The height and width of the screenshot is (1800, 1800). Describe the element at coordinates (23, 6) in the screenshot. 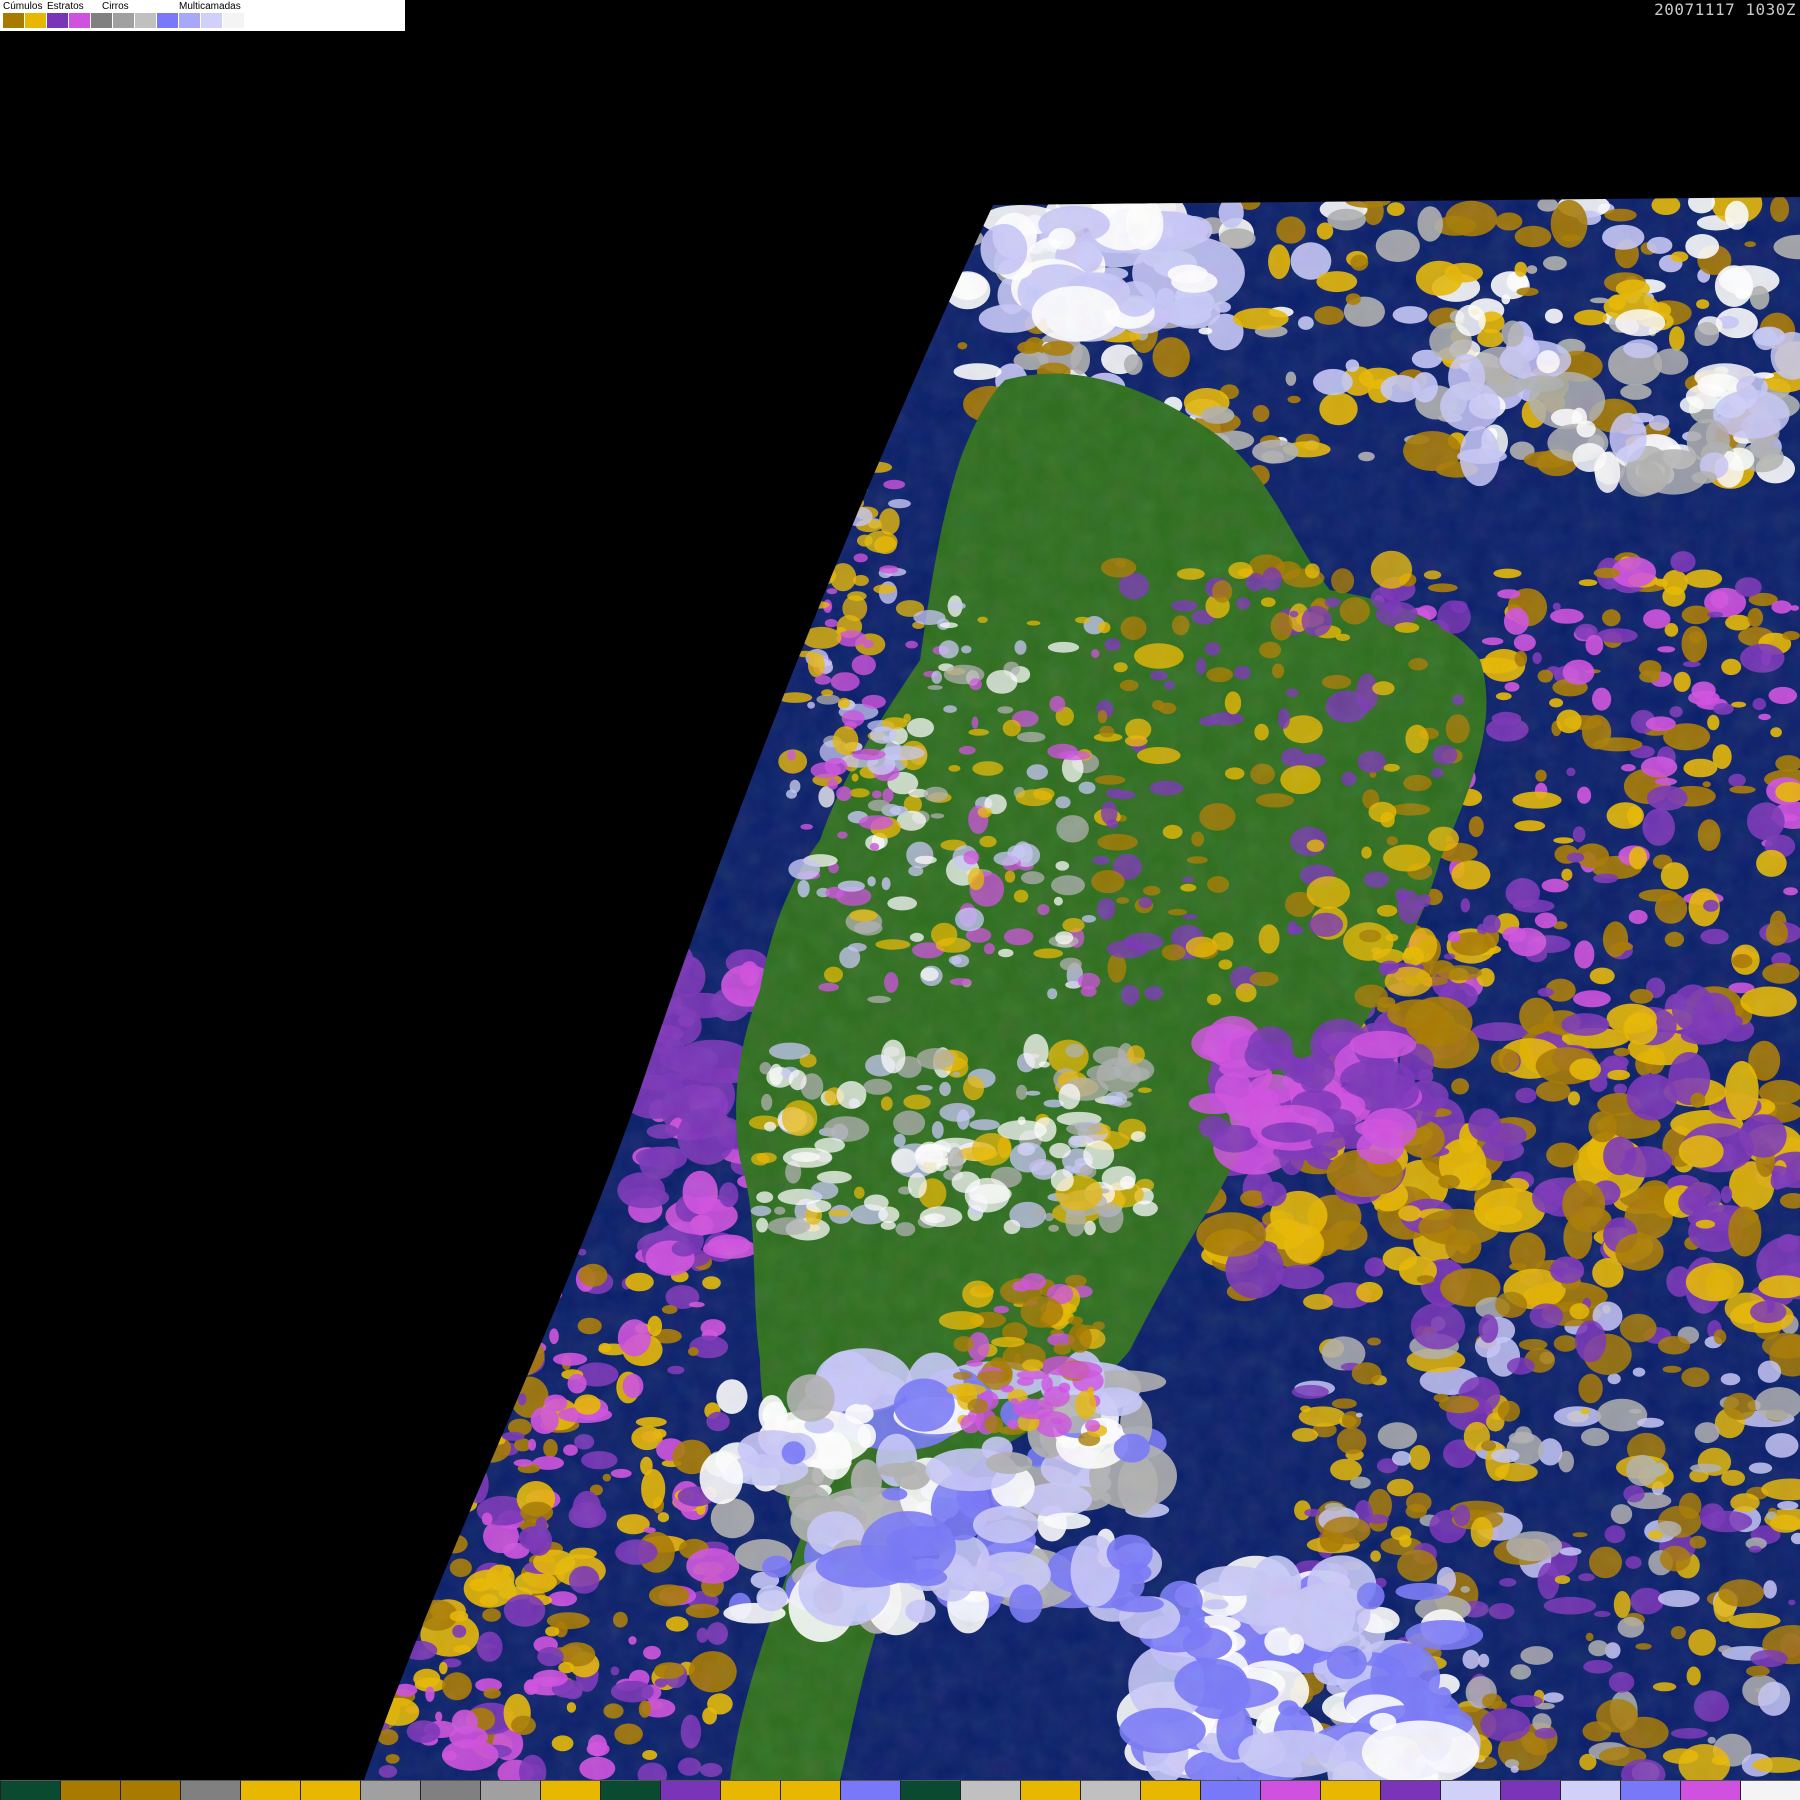

I see `legend-label: Cúmulos` at that location.